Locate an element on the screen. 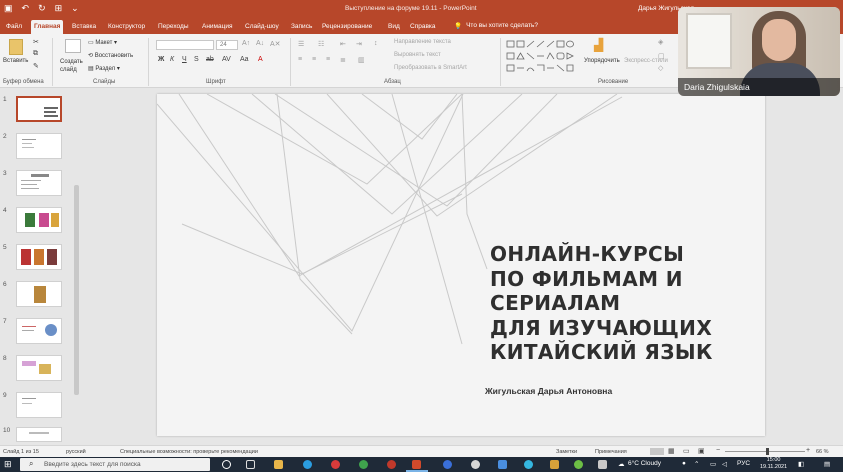 This screenshot has height=472, width=843. telegram-icon is located at coordinates (528, 464).